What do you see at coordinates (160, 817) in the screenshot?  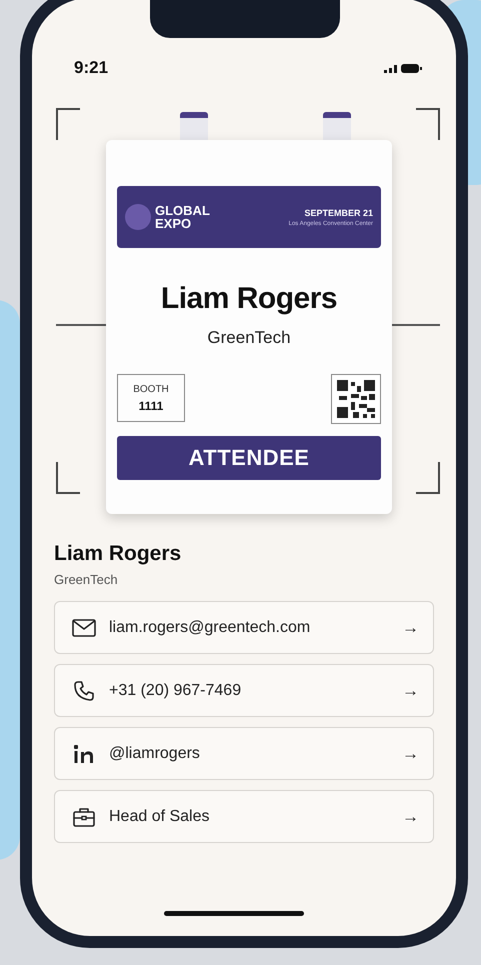 I see `contact-value: Head of Sales` at bounding box center [160, 817].